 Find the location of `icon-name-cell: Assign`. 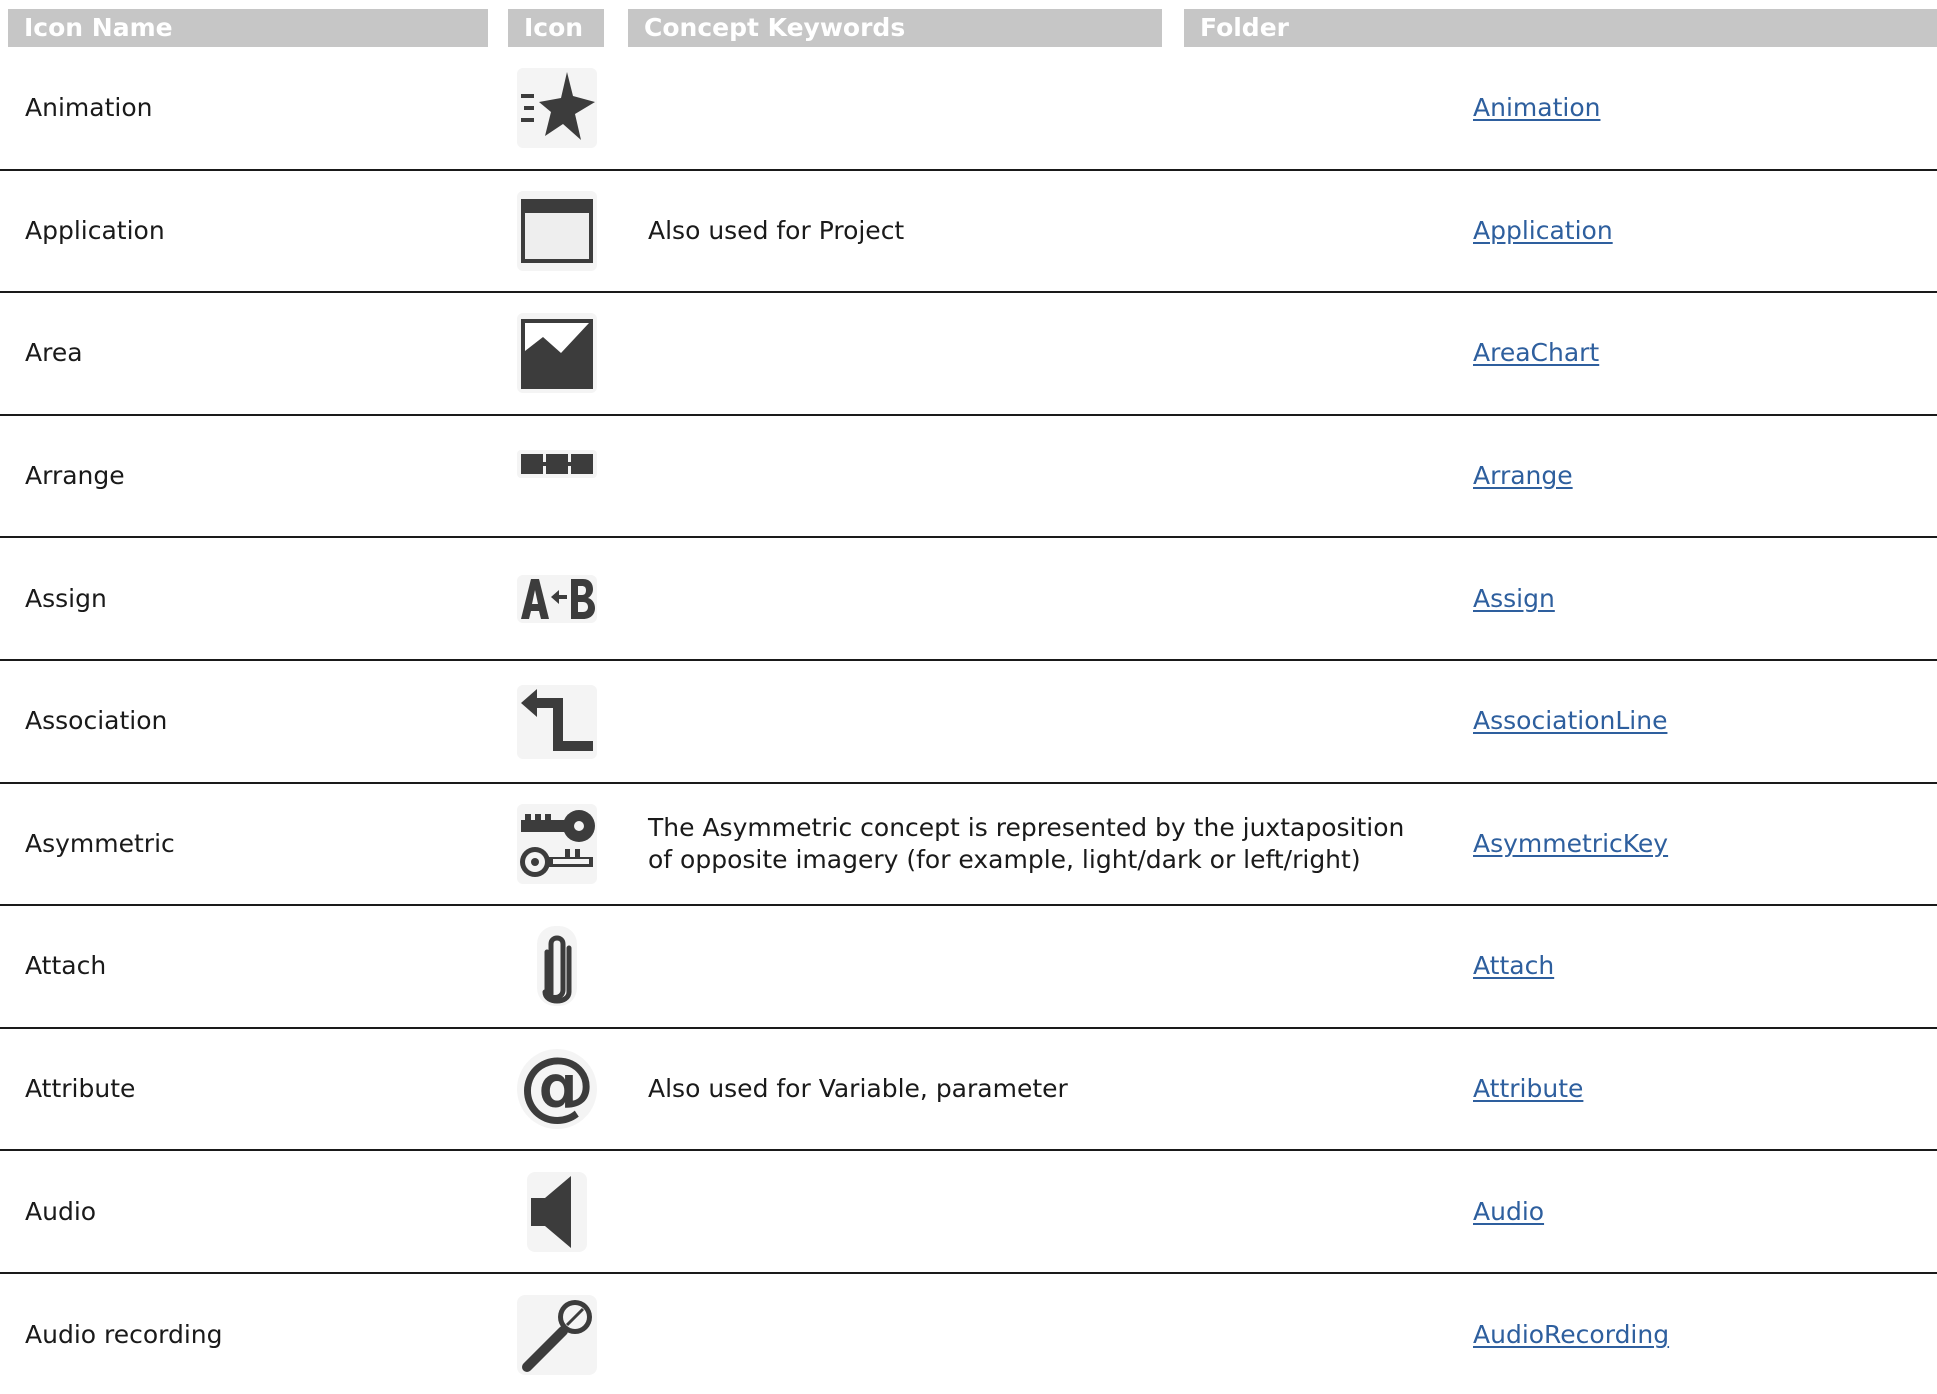

icon-name-cell: Assign is located at coordinates (66, 598).